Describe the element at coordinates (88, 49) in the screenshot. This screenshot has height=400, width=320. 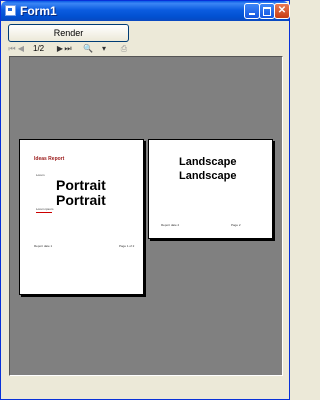
I see `zoom-icon: 🔍` at that location.